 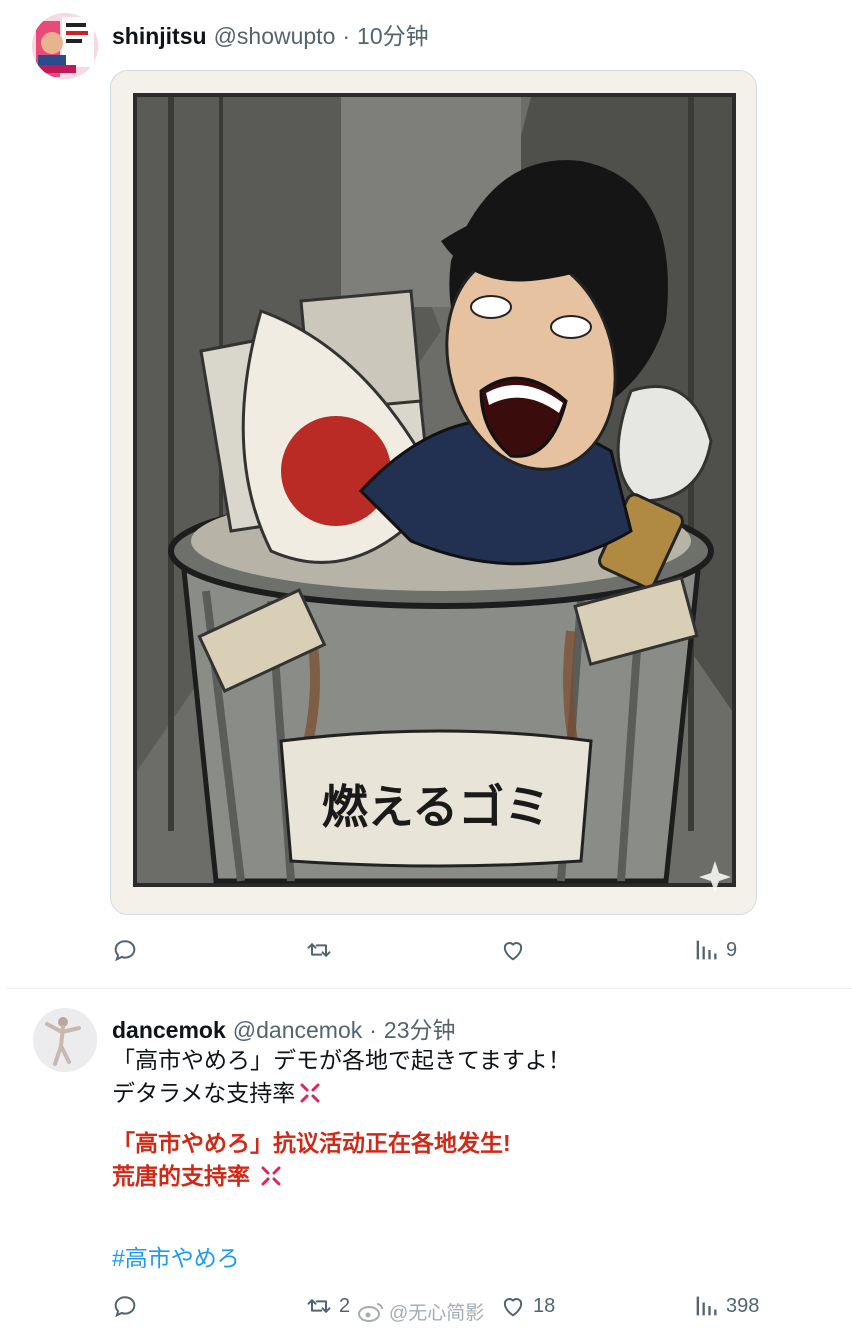 What do you see at coordinates (420, 1028) in the screenshot?
I see `timestamp: 23分钟` at bounding box center [420, 1028].